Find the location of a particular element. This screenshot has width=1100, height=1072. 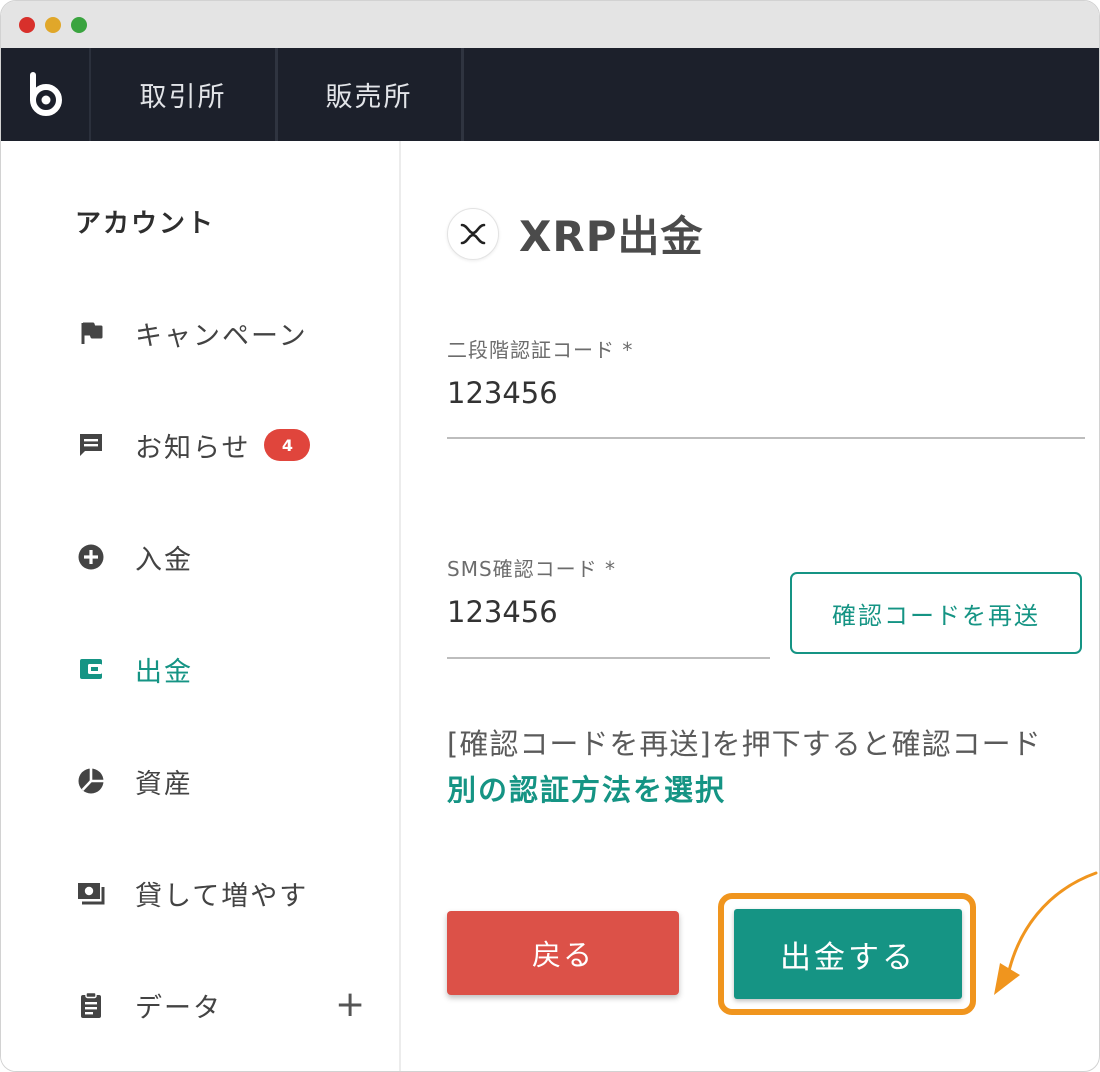

clipboard-icon is located at coordinates (91, 1005).